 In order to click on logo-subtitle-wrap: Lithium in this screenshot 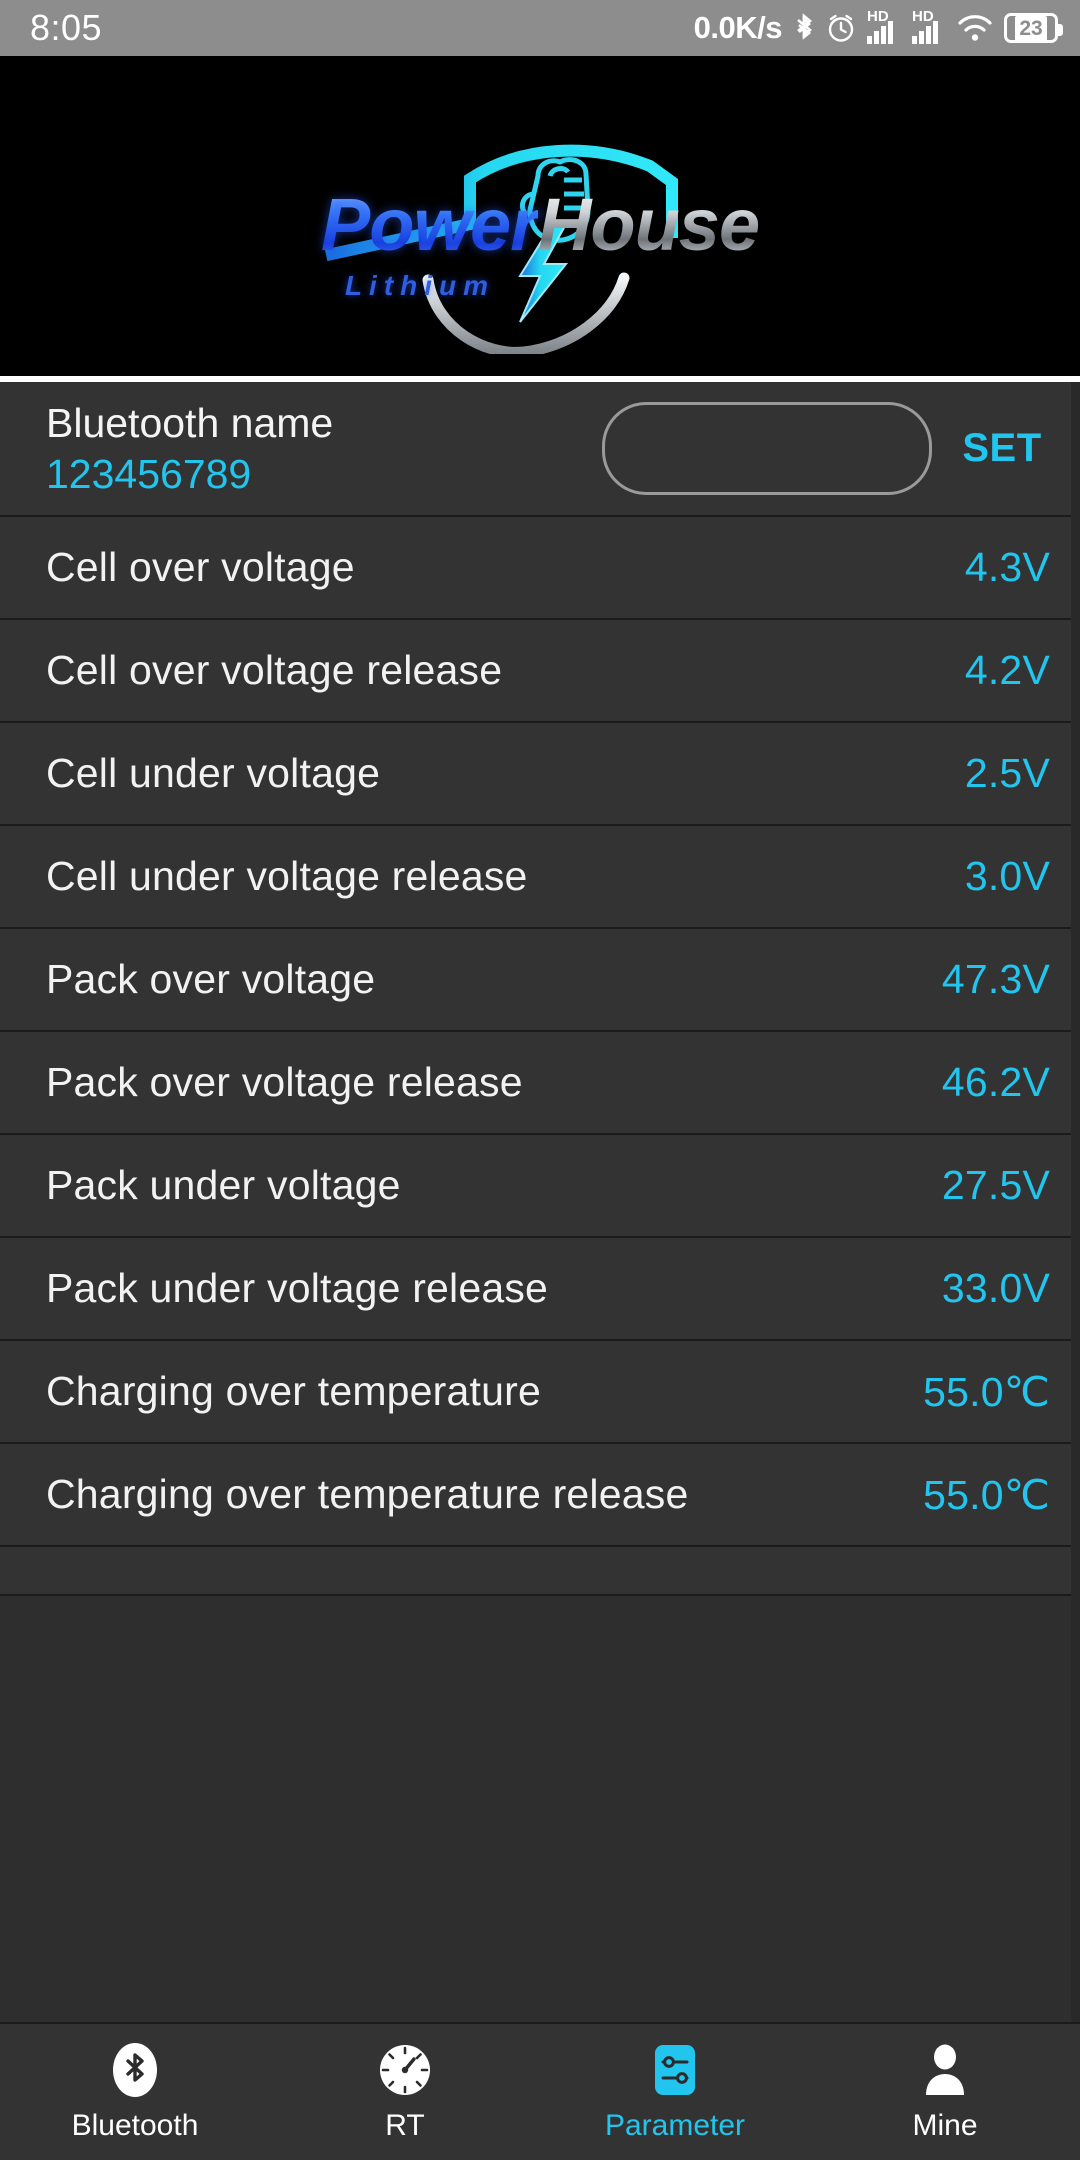, I will do `click(540, 286)`.